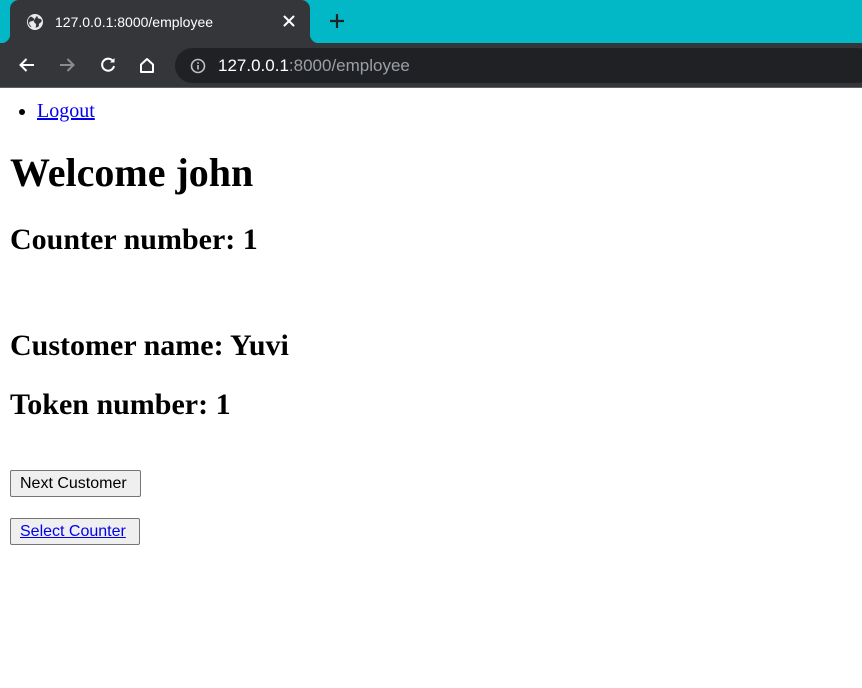 The image size is (862, 688). What do you see at coordinates (120, 404) in the screenshot?
I see `token-number: Token number: 1` at bounding box center [120, 404].